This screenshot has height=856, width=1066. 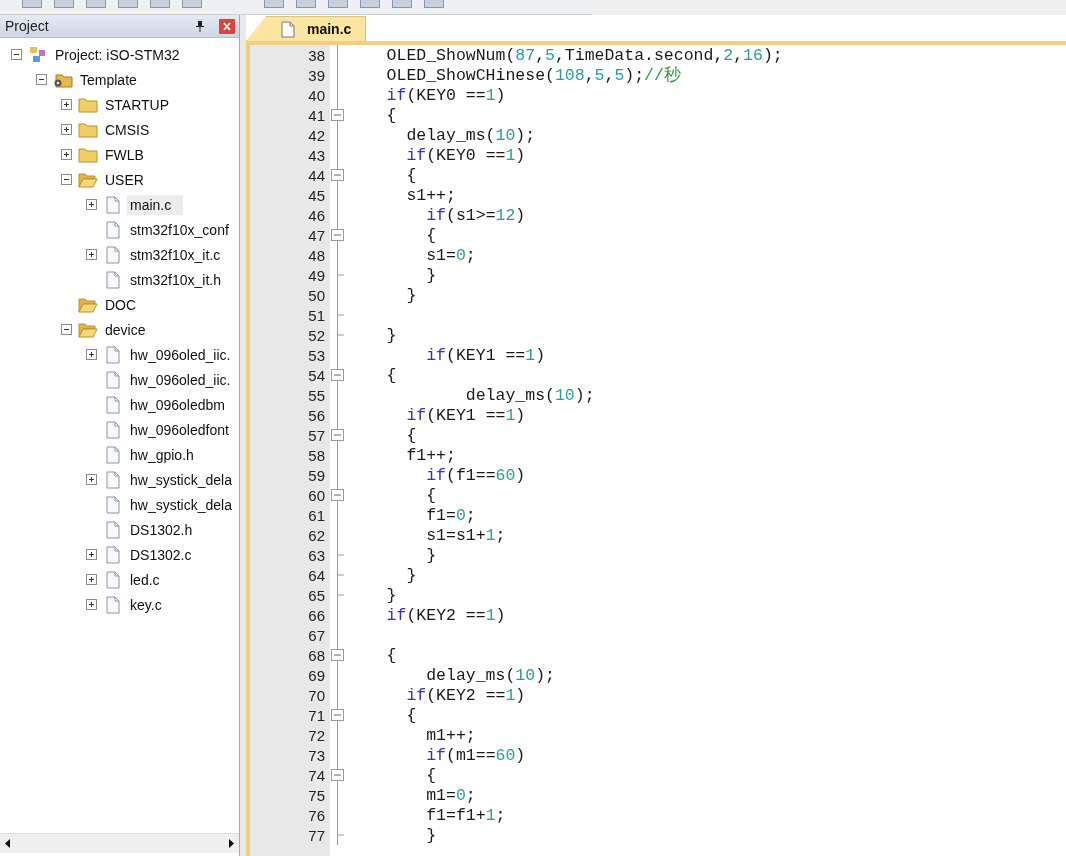 What do you see at coordinates (124, 179) in the screenshot?
I see `tree-item: USER` at bounding box center [124, 179].